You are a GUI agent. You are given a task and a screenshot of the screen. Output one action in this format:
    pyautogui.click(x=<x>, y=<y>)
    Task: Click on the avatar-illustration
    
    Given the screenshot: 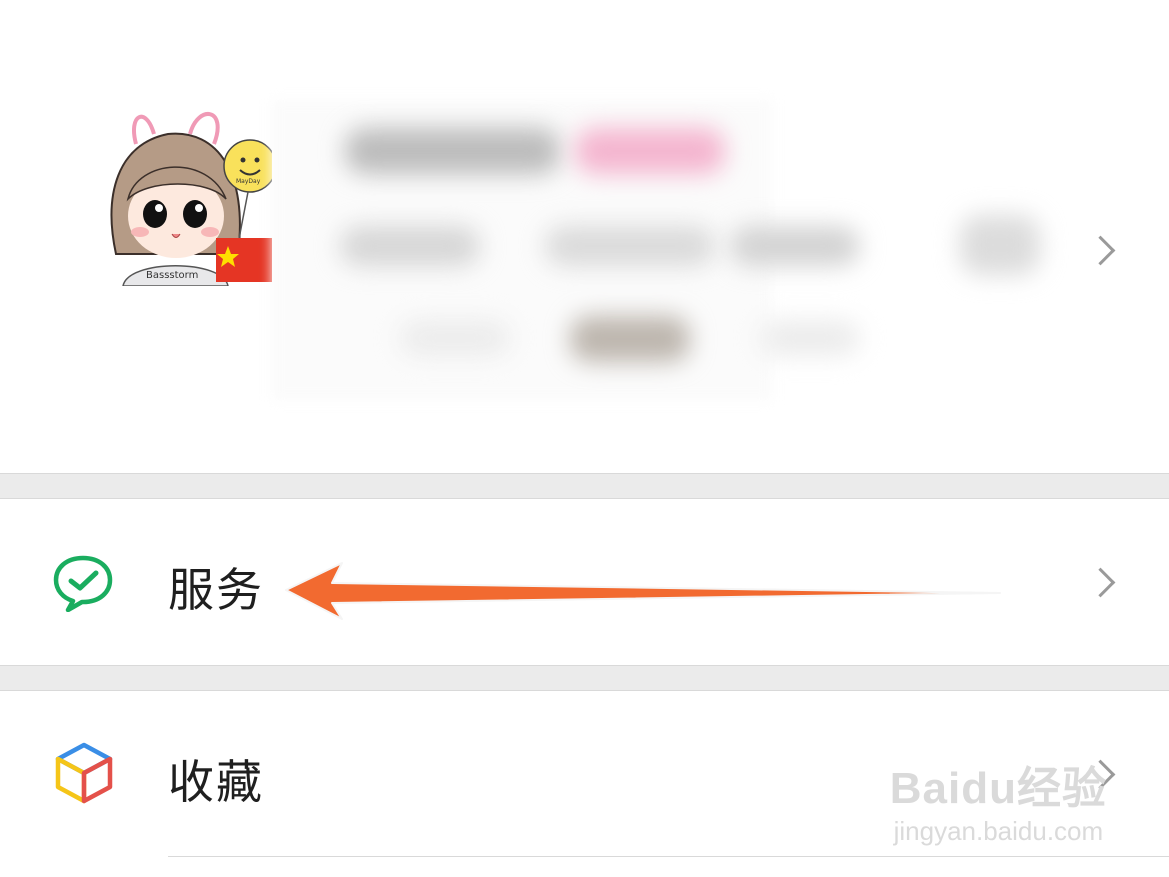 What is the action you would take?
    pyautogui.click(x=191, y=199)
    